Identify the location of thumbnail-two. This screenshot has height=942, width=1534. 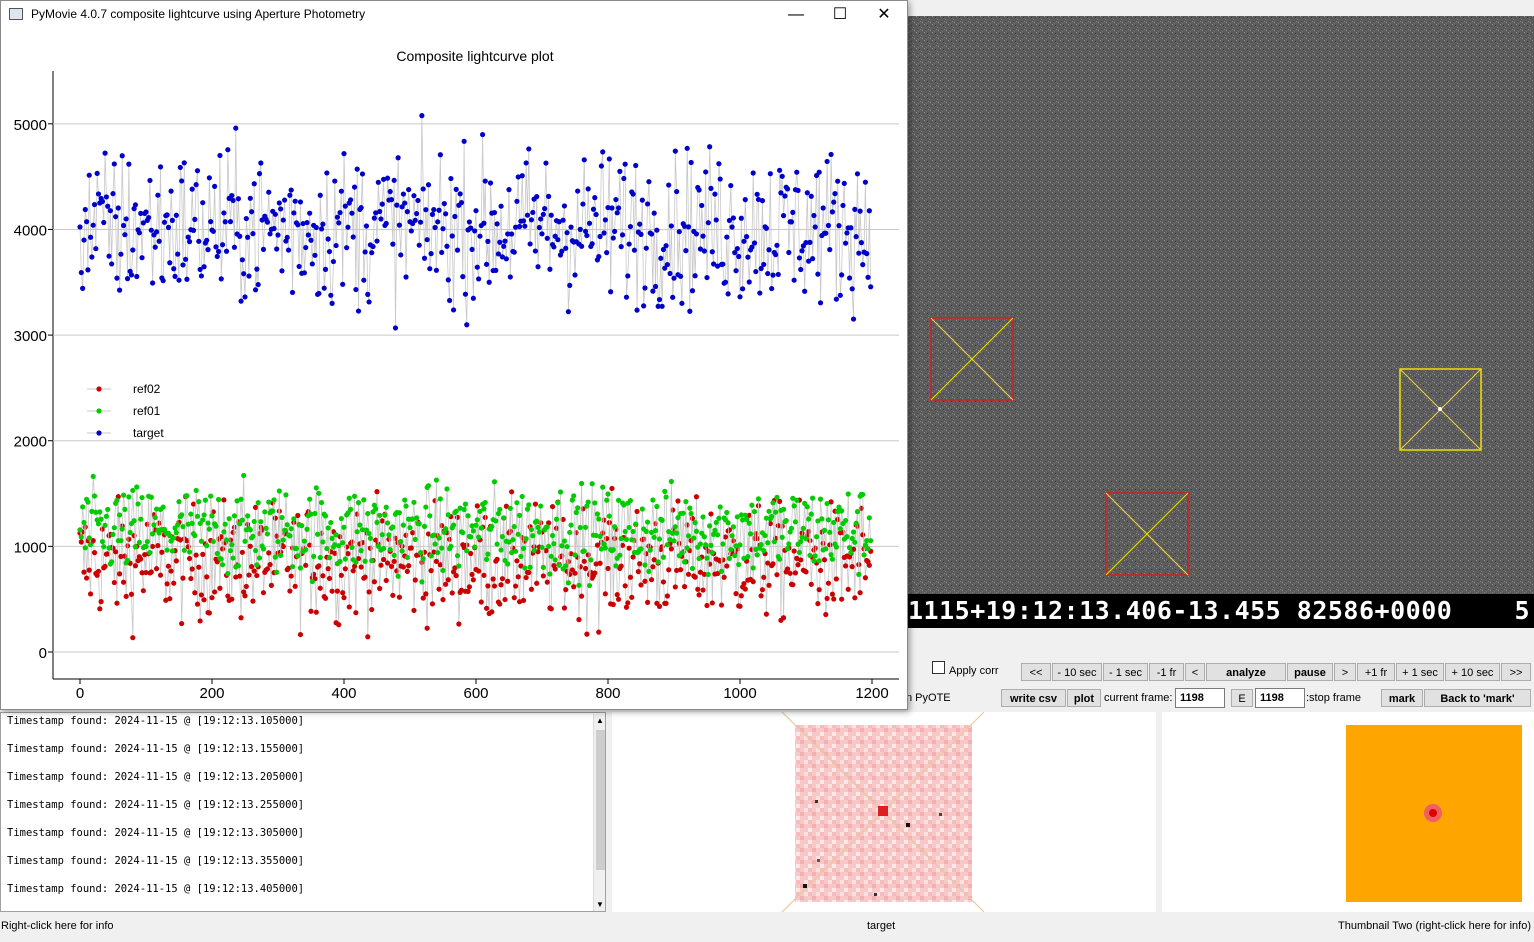
(1348, 812).